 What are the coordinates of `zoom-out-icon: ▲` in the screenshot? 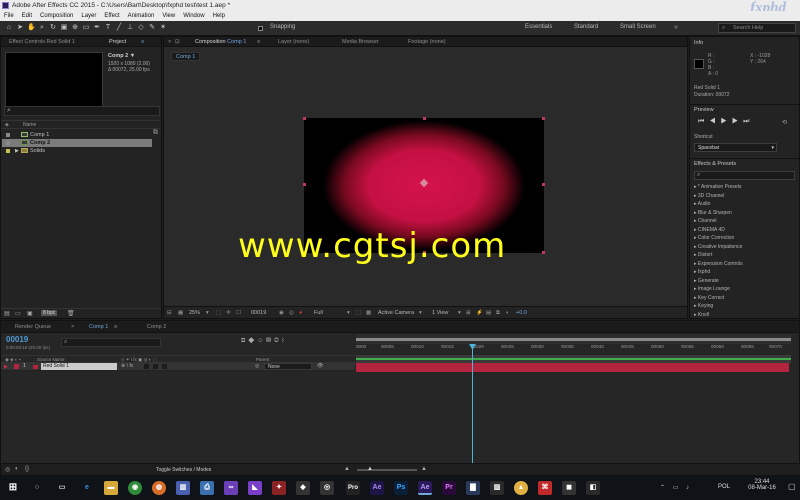 It's located at (347, 469).